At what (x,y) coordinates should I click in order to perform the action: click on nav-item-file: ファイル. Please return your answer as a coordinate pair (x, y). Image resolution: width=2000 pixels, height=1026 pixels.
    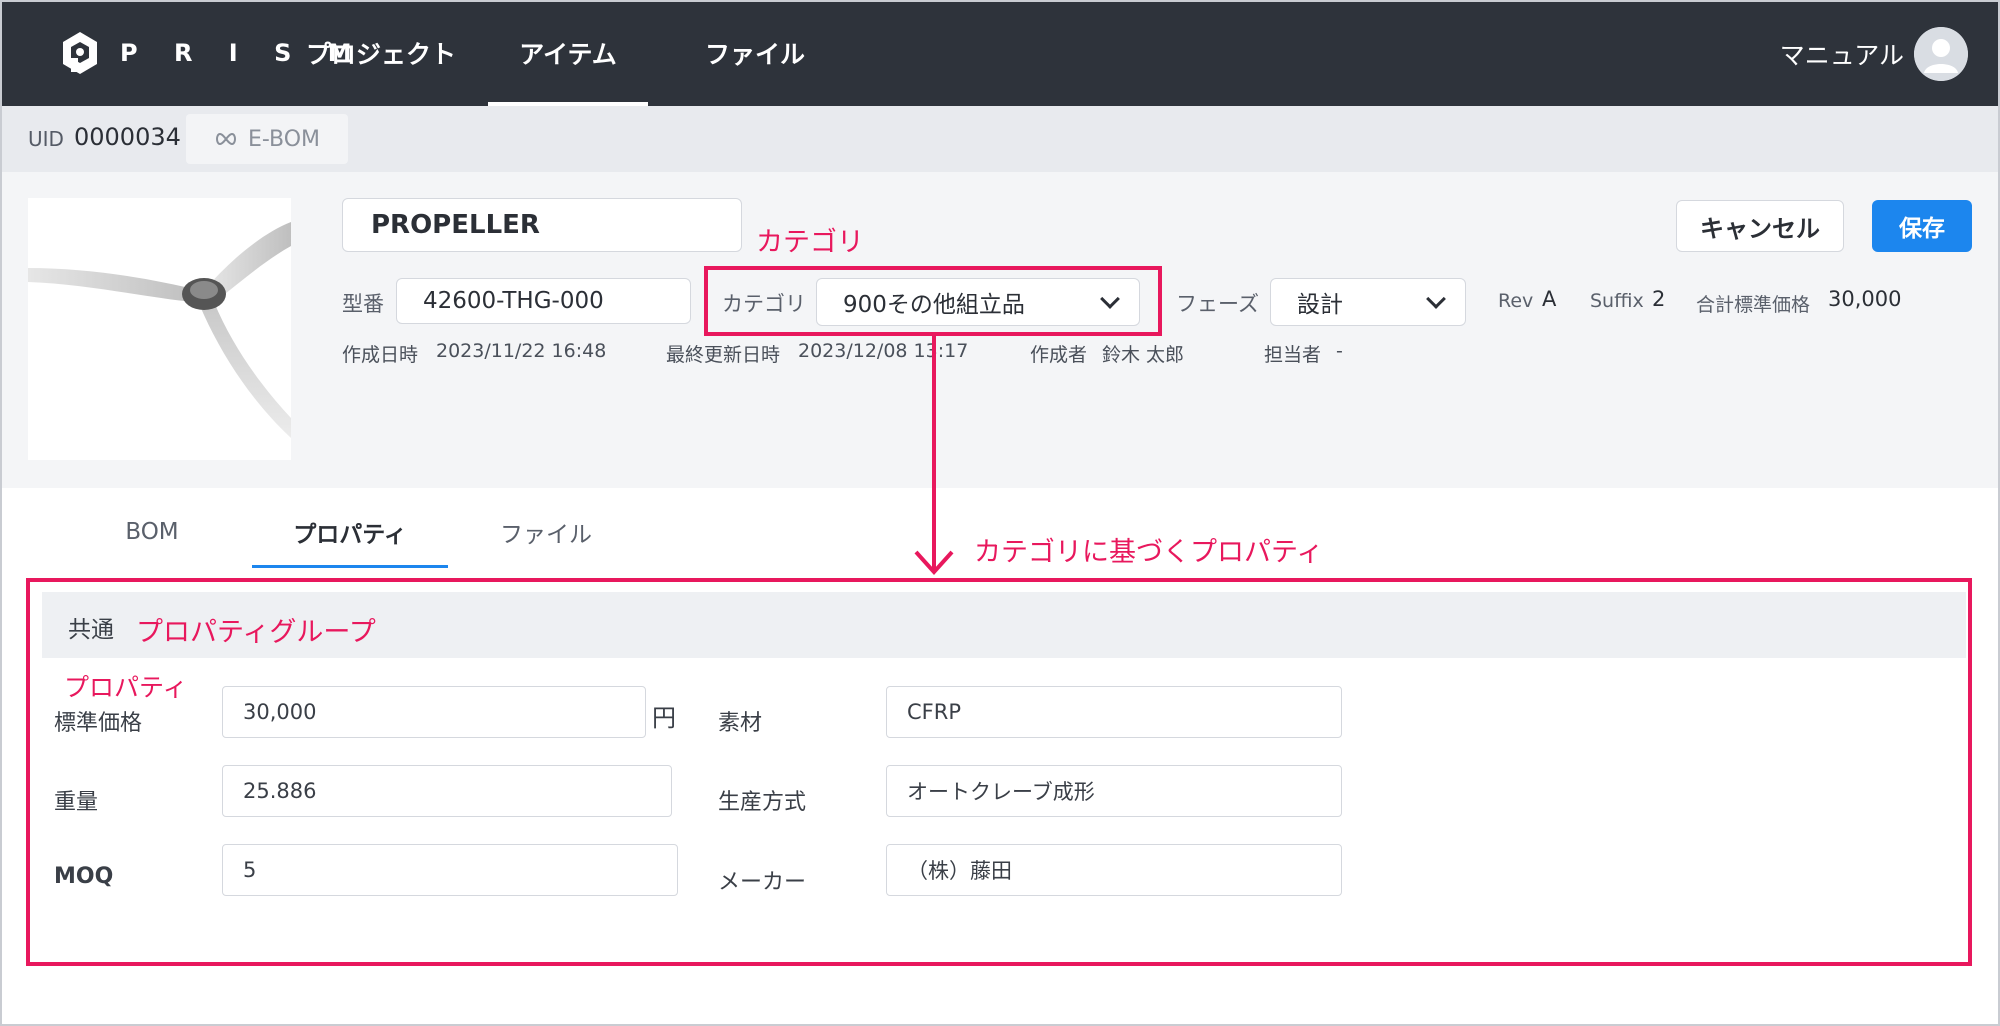
    Looking at the image, I should click on (755, 53).